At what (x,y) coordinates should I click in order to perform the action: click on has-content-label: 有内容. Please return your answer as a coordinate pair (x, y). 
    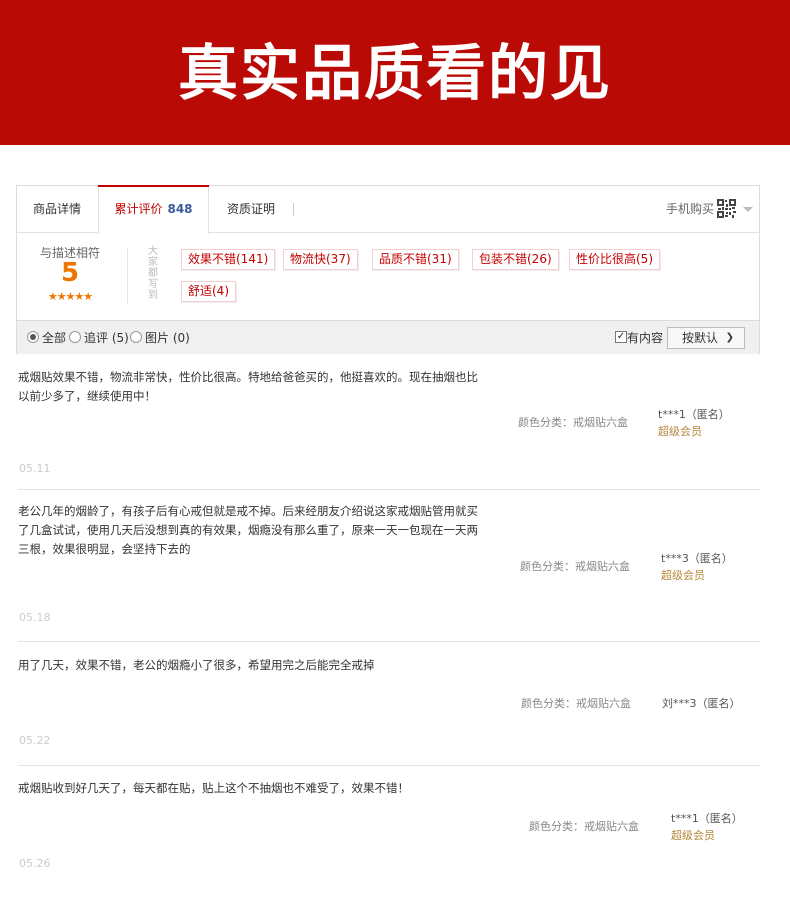
    Looking at the image, I should click on (645, 338).